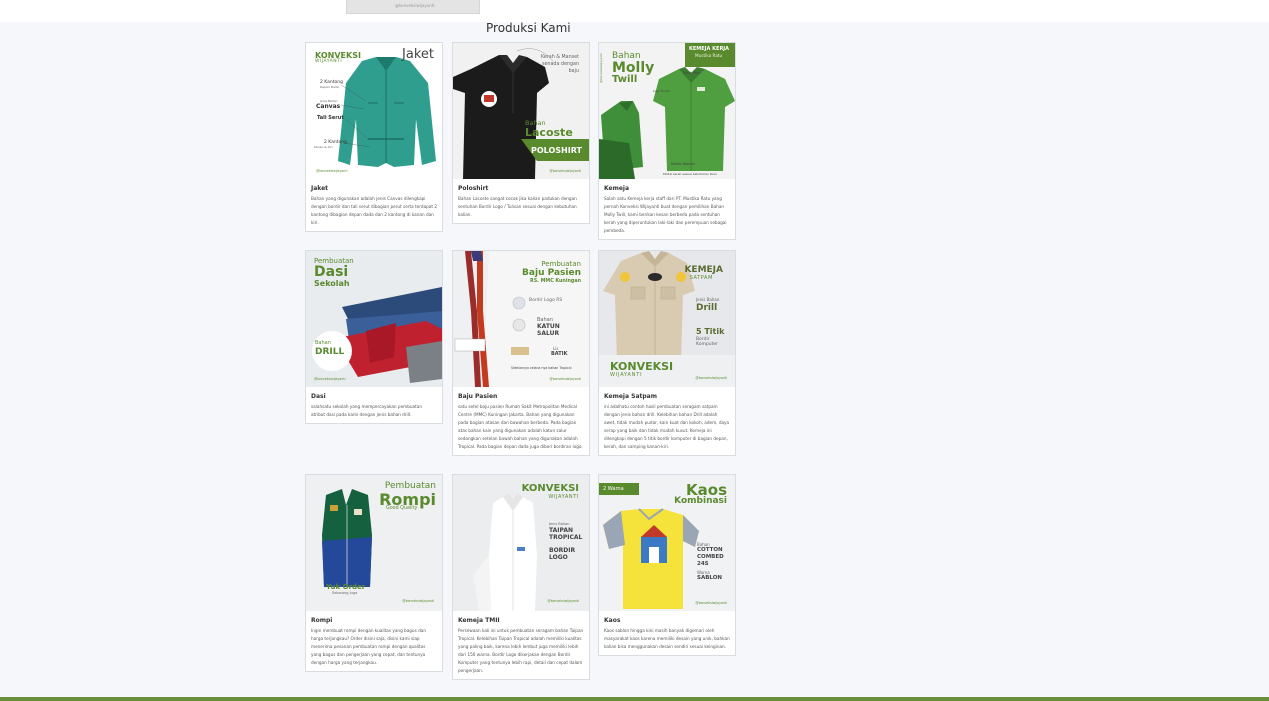 The image size is (1269, 701). I want to click on label-sablon: SABLON, so click(709, 578).